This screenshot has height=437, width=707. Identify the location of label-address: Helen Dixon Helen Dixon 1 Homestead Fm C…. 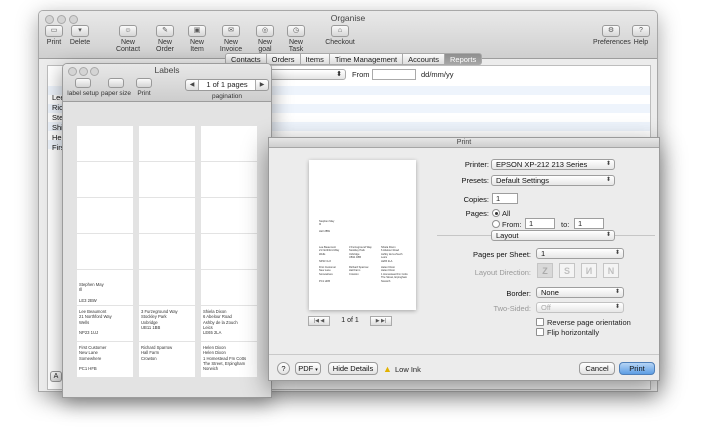
(225, 358).